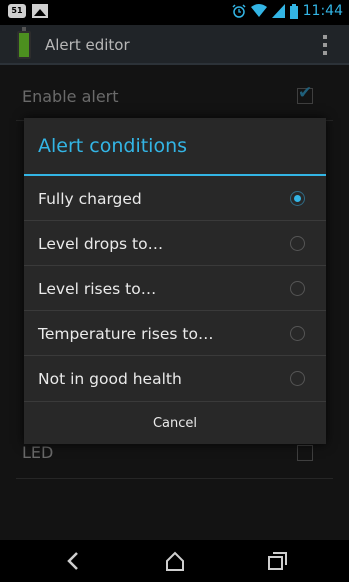 The width and height of the screenshot is (349, 582). Describe the element at coordinates (175, 422) in the screenshot. I see `cancel-button: Cancel` at that location.